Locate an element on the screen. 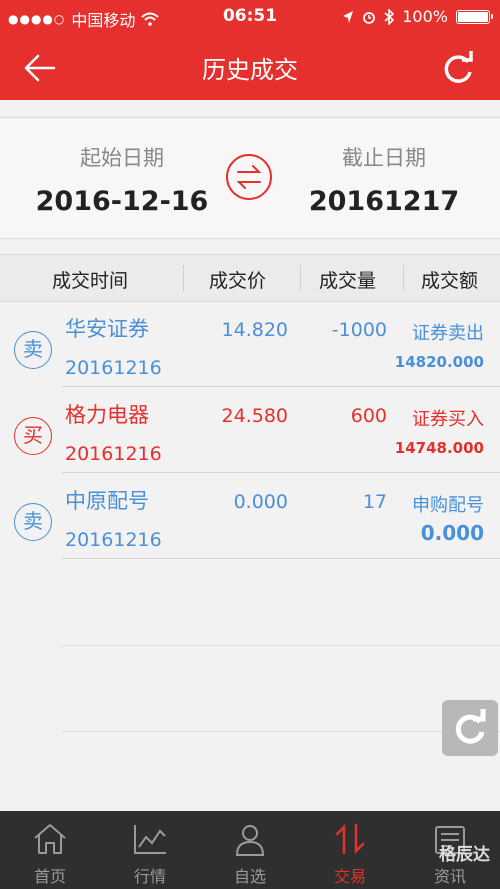  trade-price: 0.000 is located at coordinates (260, 502).